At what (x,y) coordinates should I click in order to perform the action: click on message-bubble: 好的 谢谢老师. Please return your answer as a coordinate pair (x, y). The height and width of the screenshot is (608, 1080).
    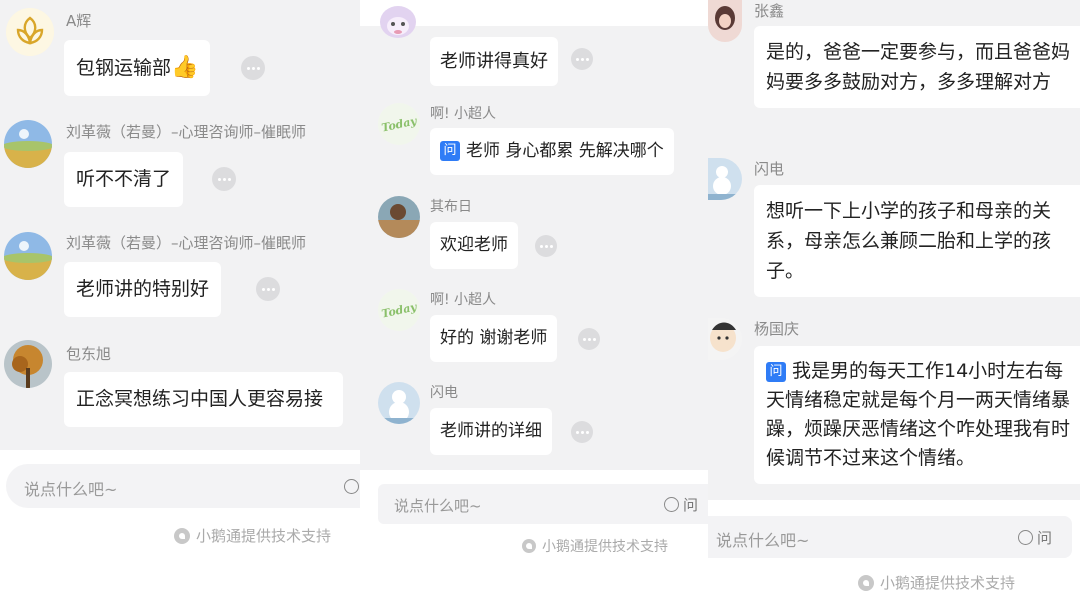
    Looking at the image, I should click on (494, 338).